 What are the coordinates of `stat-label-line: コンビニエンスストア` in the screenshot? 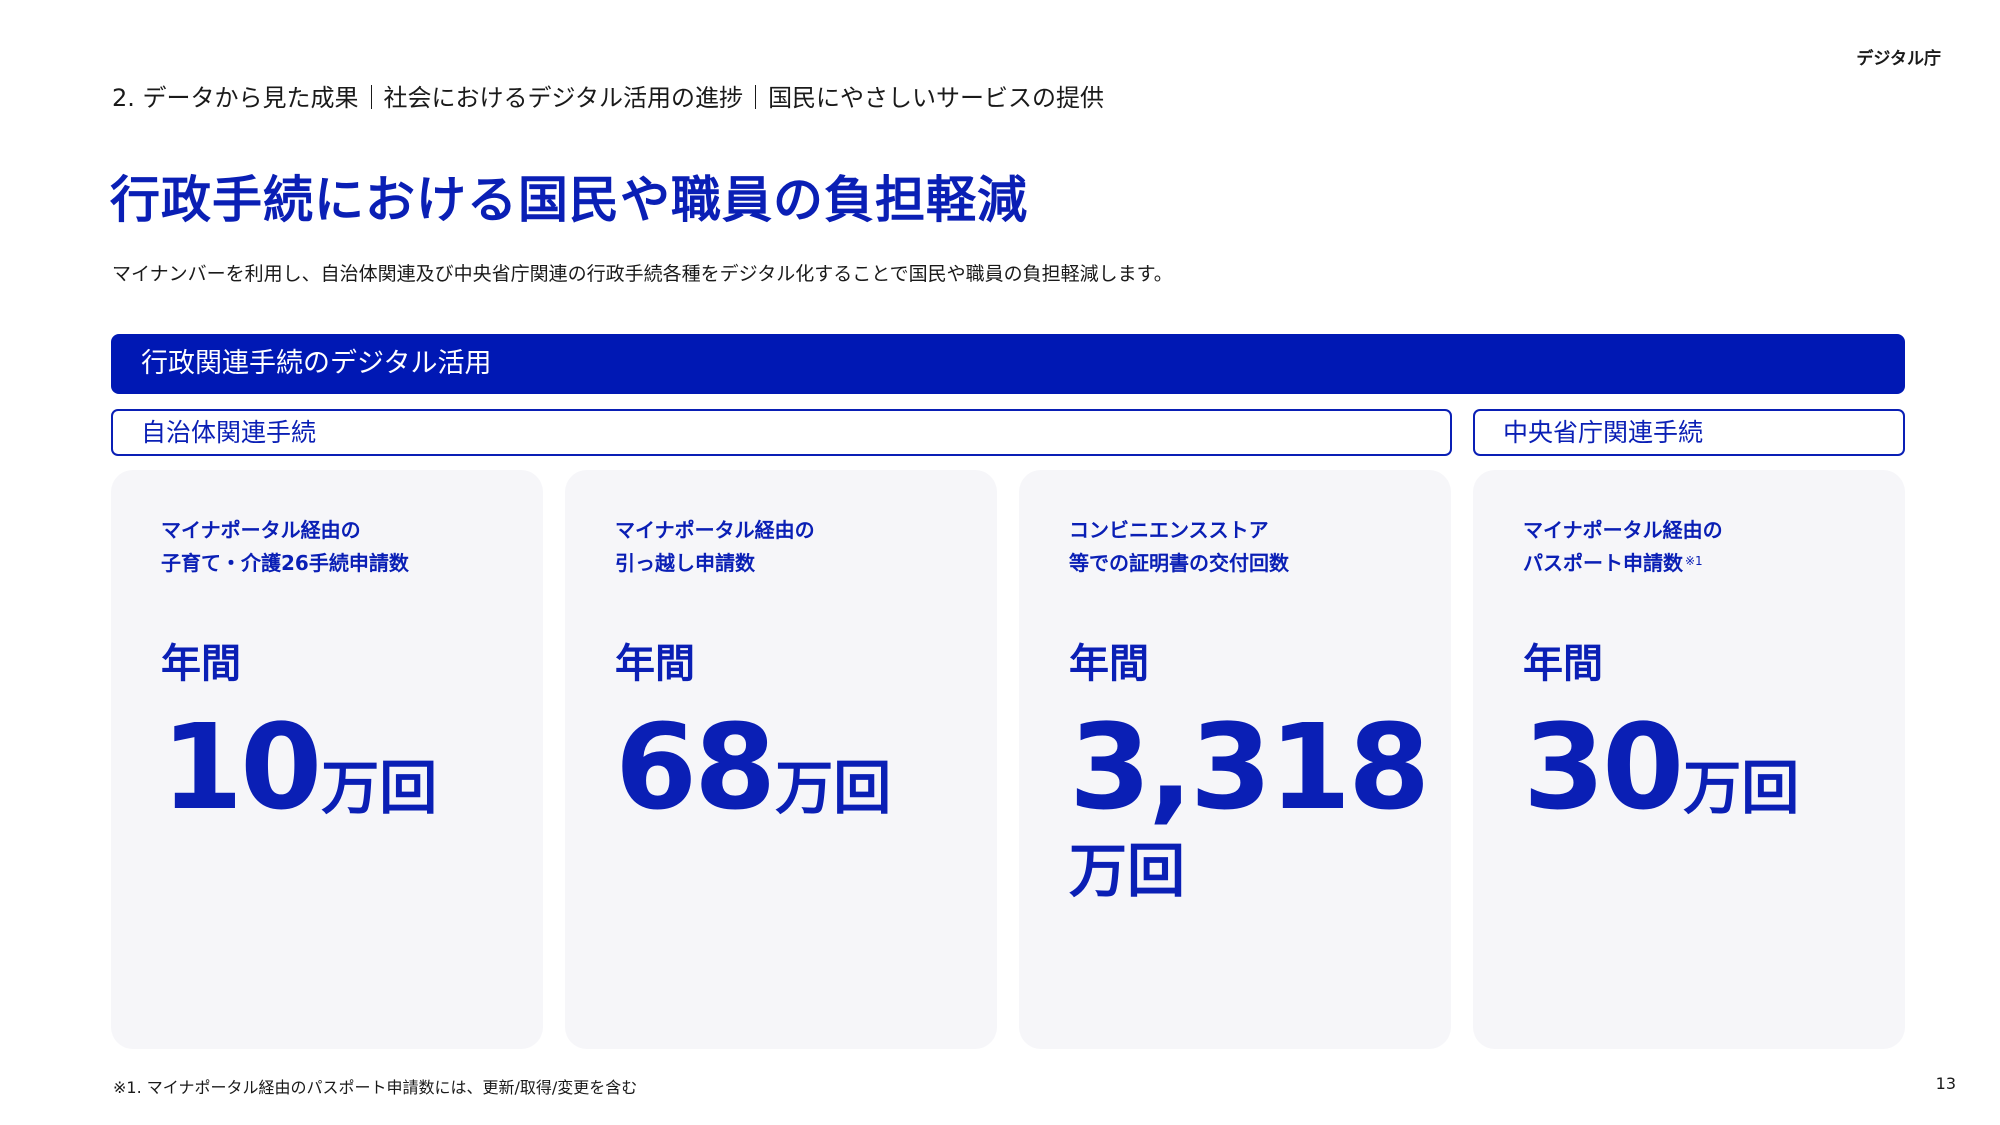 It's located at (1169, 530).